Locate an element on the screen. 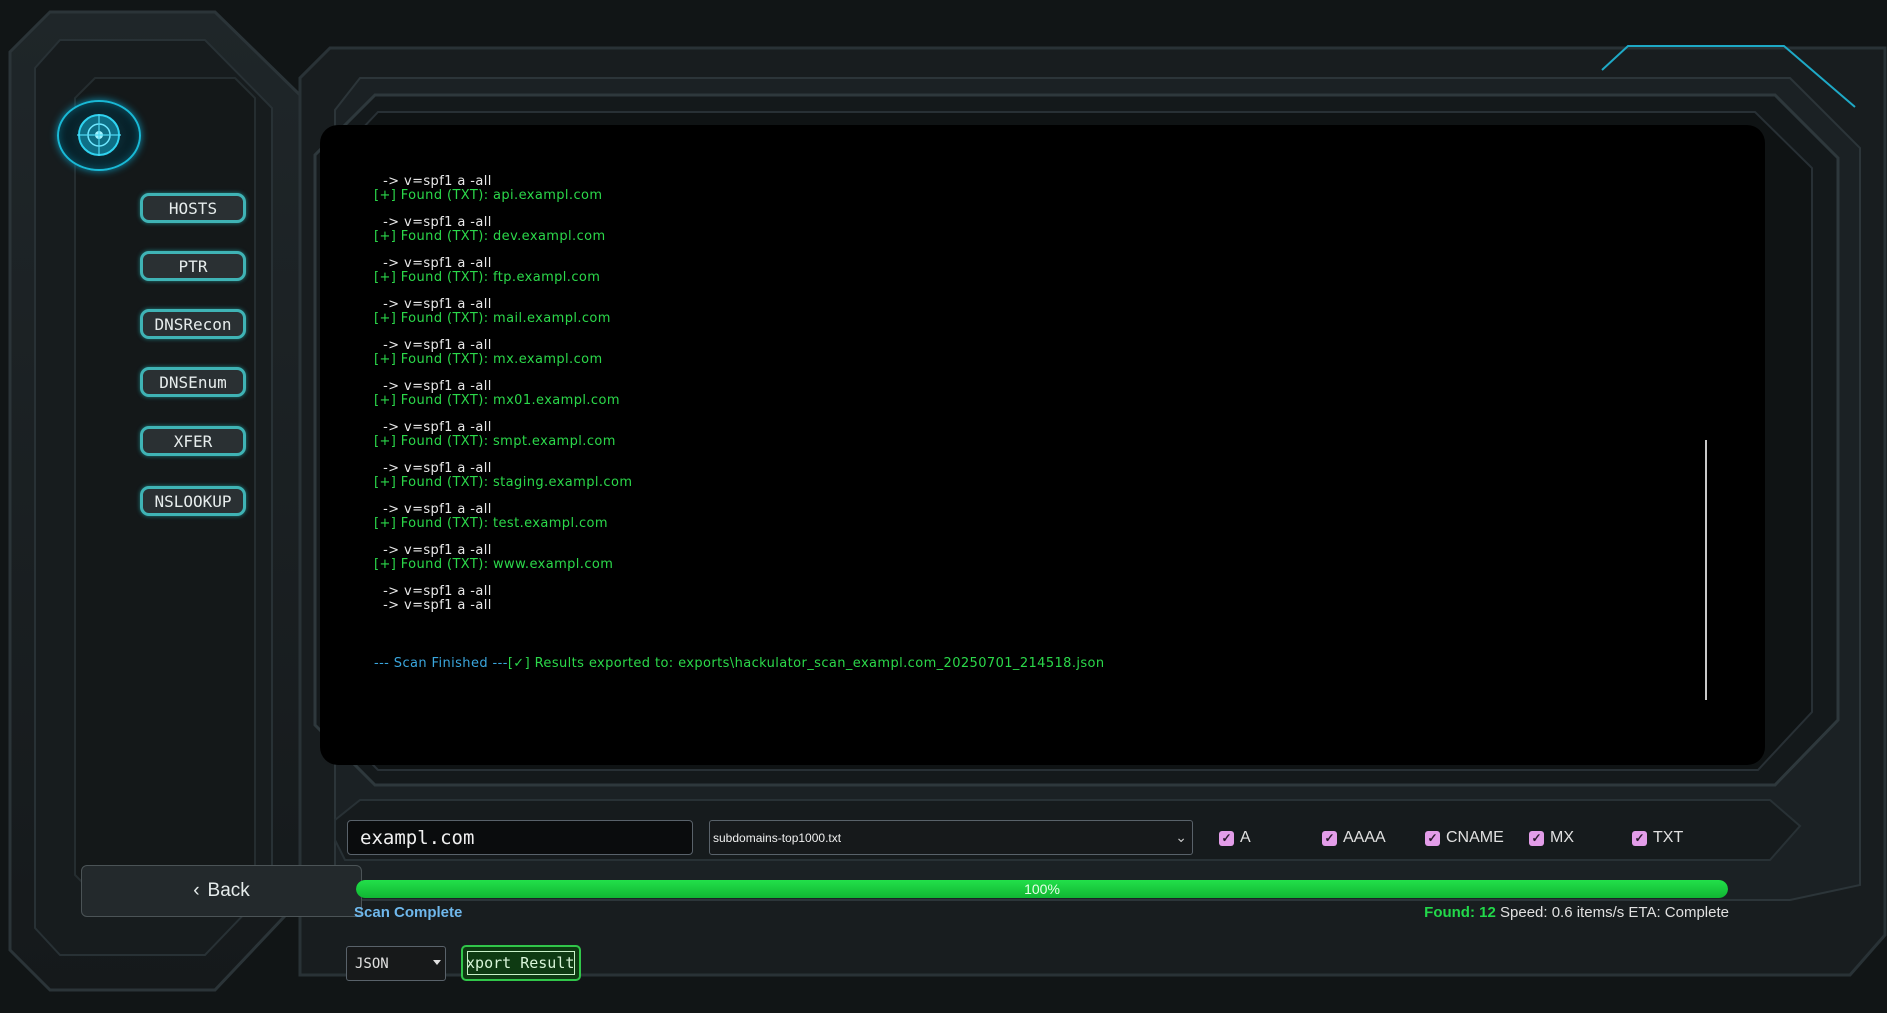 The width and height of the screenshot is (1887, 1013). console-line: [+] Found (TXT): ftp.exampl.com is located at coordinates (487, 277).